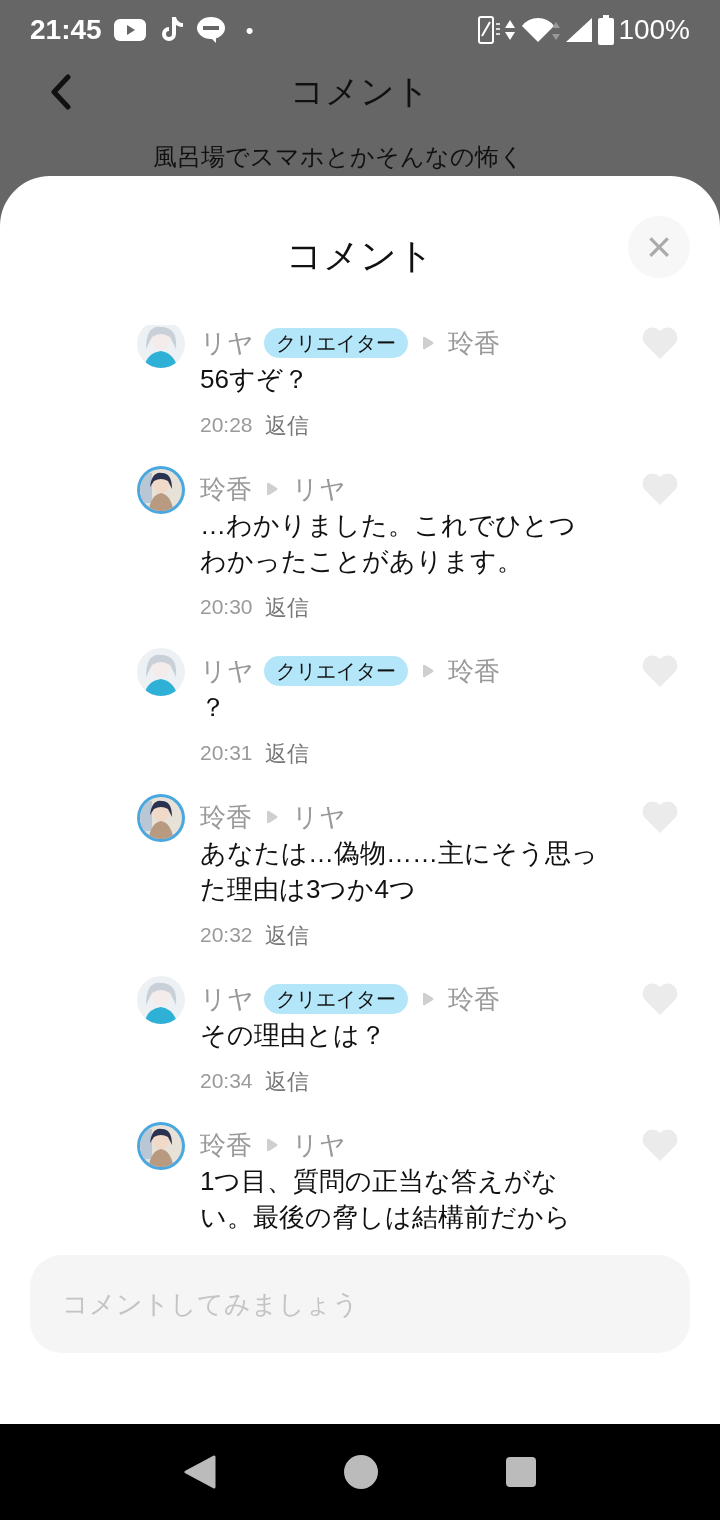 The image size is (720, 1520). What do you see at coordinates (388, 543) in the screenshot?
I see `comment-text: …わかりました。これでひとつわかったことがあります。` at bounding box center [388, 543].